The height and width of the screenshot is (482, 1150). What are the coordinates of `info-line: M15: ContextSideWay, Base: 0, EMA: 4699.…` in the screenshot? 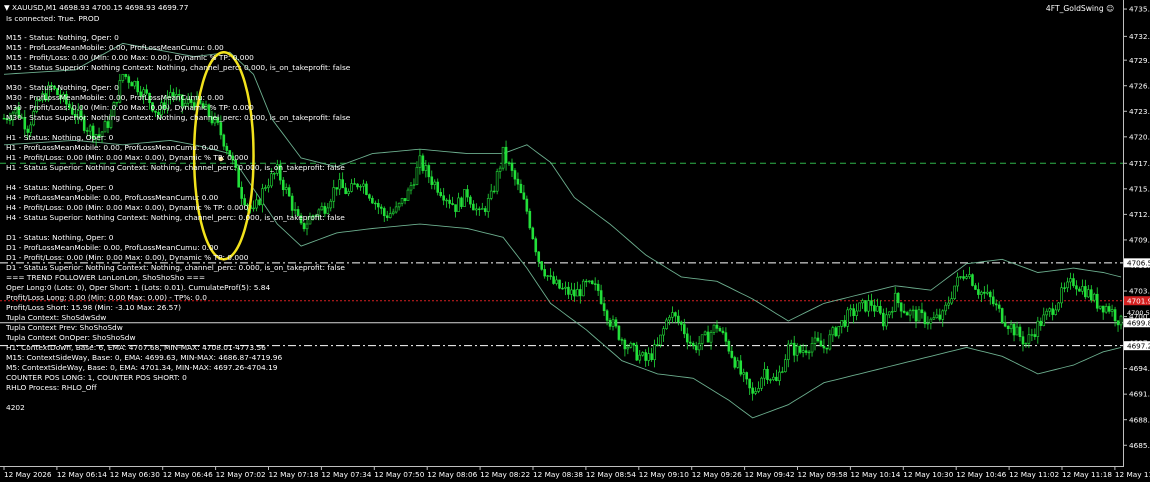 It's located at (144, 357).